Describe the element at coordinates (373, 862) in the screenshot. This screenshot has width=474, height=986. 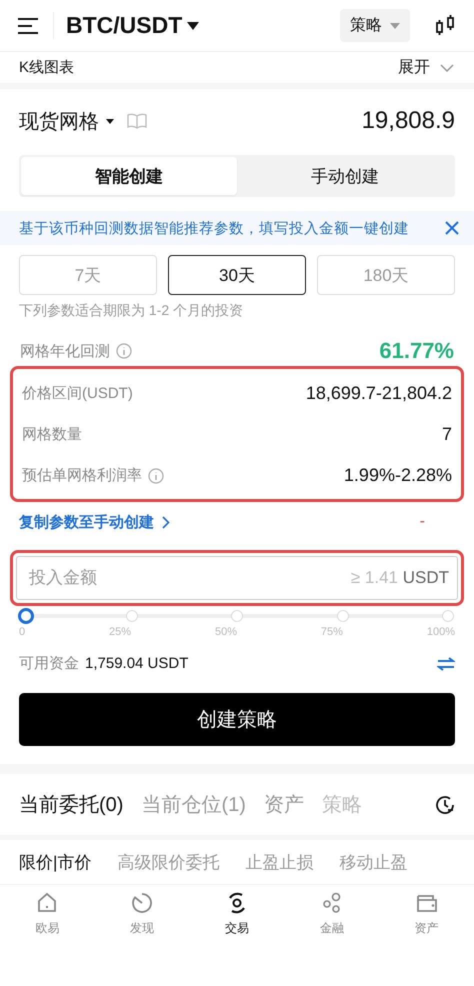
I see `order-type-tab: 移动止盈` at that location.